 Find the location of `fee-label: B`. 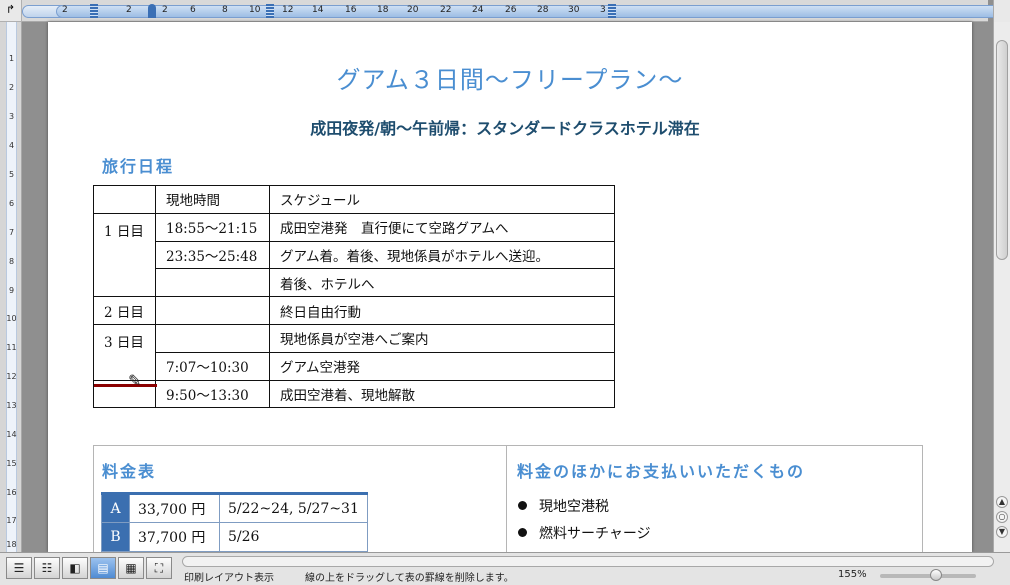

fee-label: B is located at coordinates (115, 537).